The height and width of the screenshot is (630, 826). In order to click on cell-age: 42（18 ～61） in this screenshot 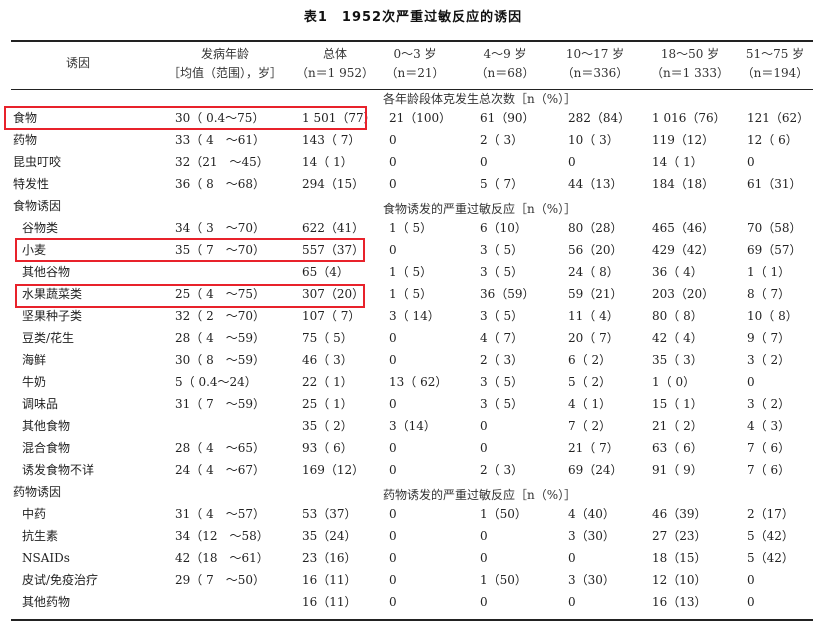, I will do `click(222, 558)`.